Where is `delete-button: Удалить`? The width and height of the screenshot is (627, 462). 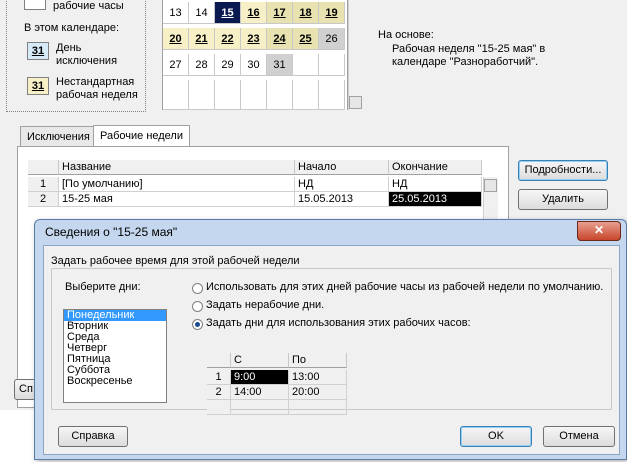
delete-button: Удалить is located at coordinates (563, 199).